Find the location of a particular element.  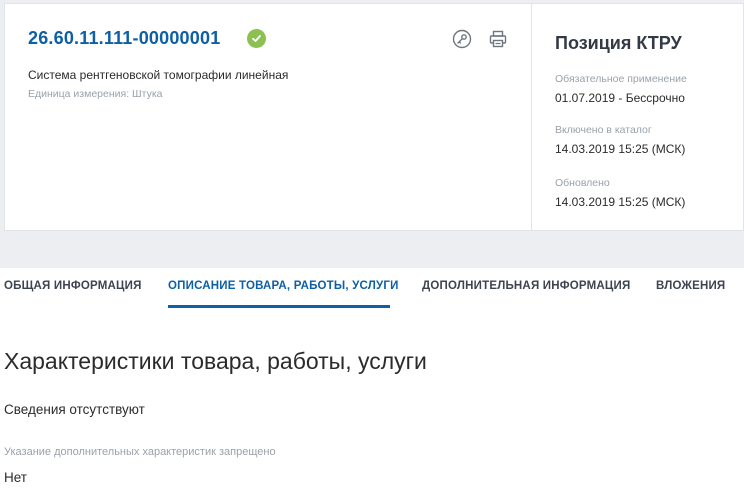

included-label: Включено в каталог is located at coordinates (603, 130).